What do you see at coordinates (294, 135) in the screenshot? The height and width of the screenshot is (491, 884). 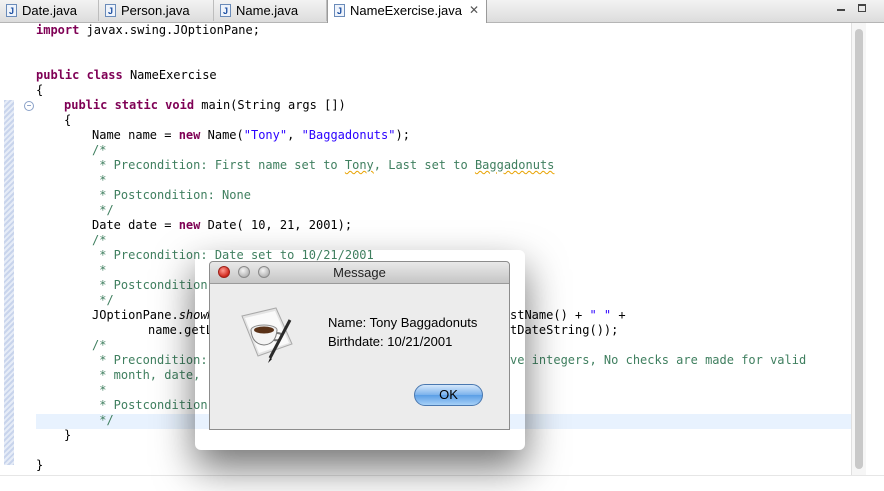 I see `code-token: ,` at bounding box center [294, 135].